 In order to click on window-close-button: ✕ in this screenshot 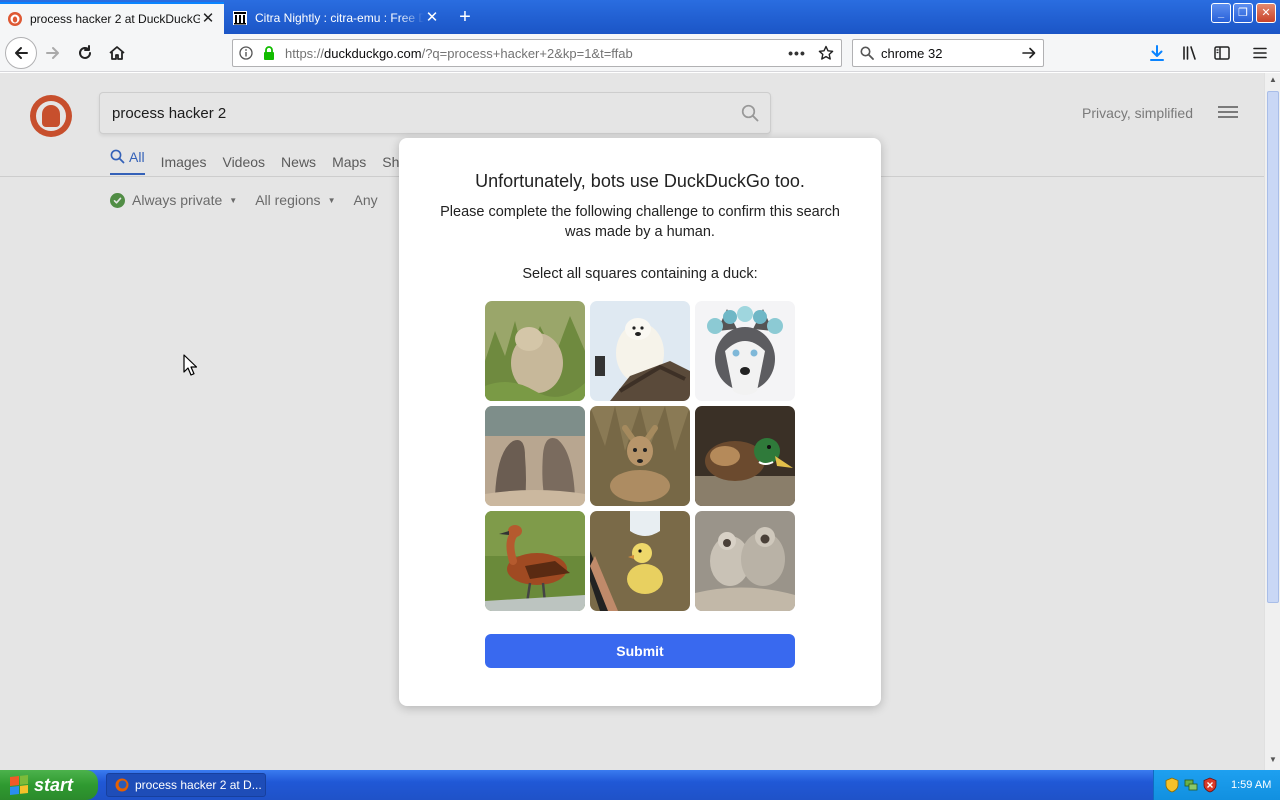, I will do `click(1266, 13)`.